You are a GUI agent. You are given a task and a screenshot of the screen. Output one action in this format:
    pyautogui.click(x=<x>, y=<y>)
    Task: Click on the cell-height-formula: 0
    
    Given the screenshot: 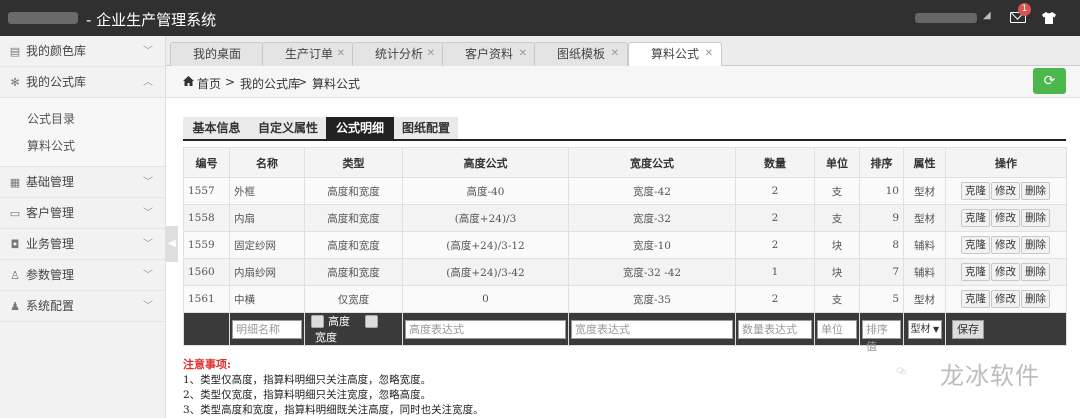 What is the action you would take?
    pyautogui.click(x=485, y=299)
    